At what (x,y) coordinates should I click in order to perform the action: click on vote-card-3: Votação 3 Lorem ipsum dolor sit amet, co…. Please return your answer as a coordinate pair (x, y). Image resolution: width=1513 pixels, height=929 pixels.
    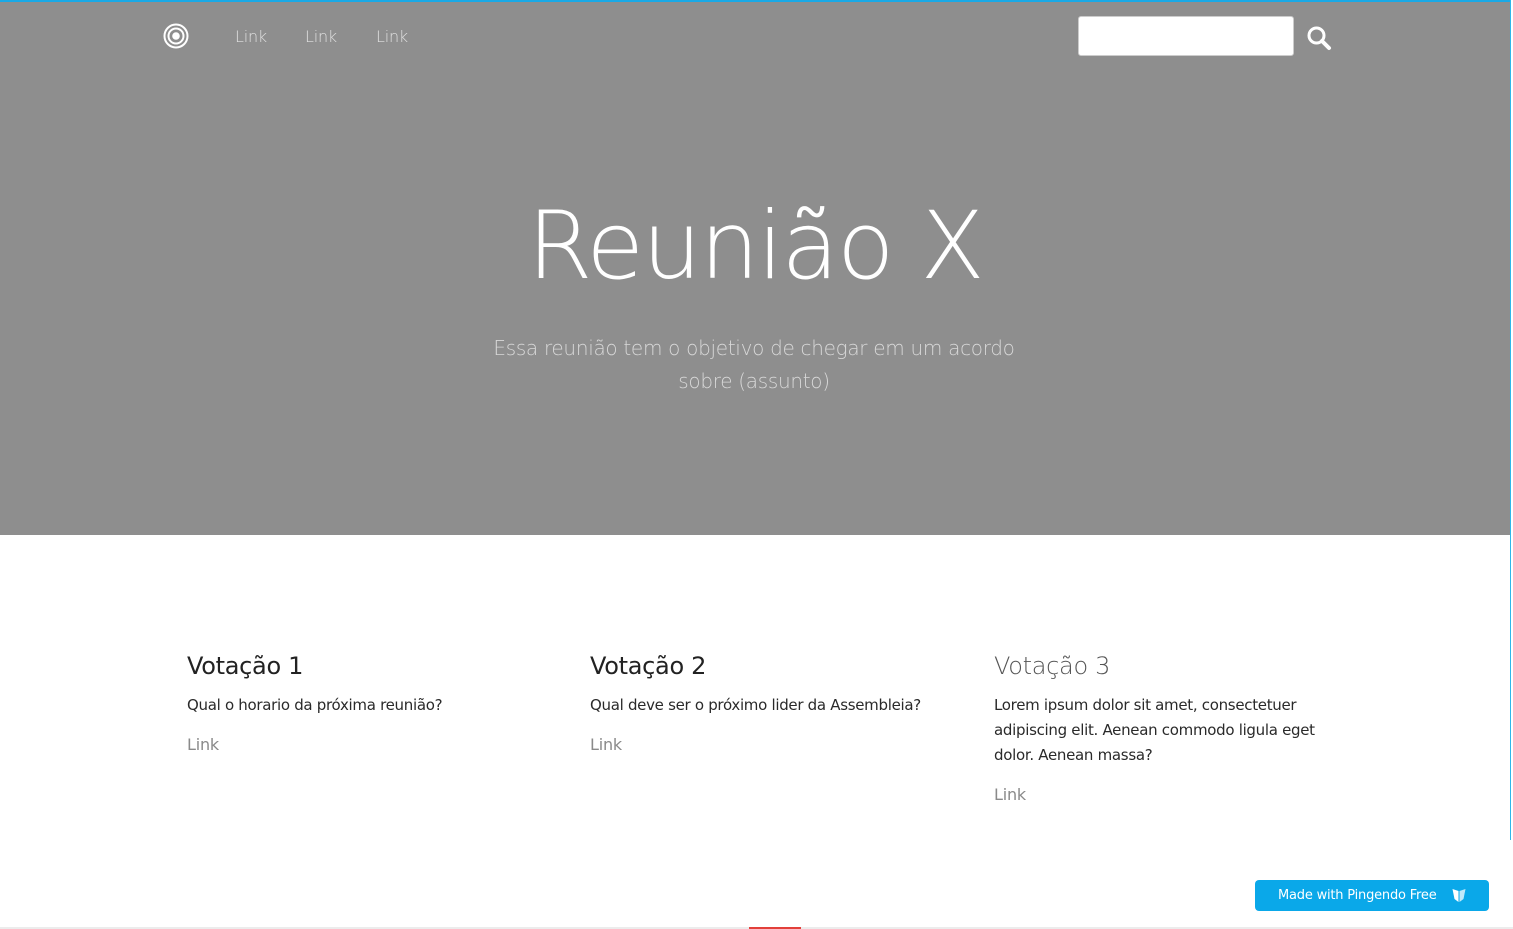
    Looking at the image, I should click on (1159, 726).